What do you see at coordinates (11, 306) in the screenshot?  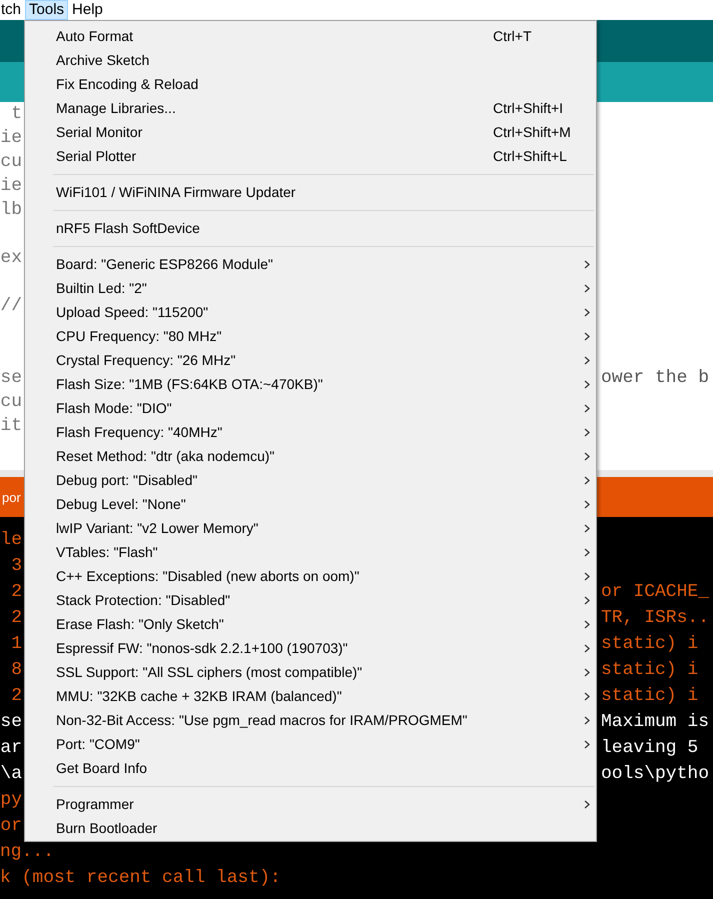 I see `code-text: //` at bounding box center [11, 306].